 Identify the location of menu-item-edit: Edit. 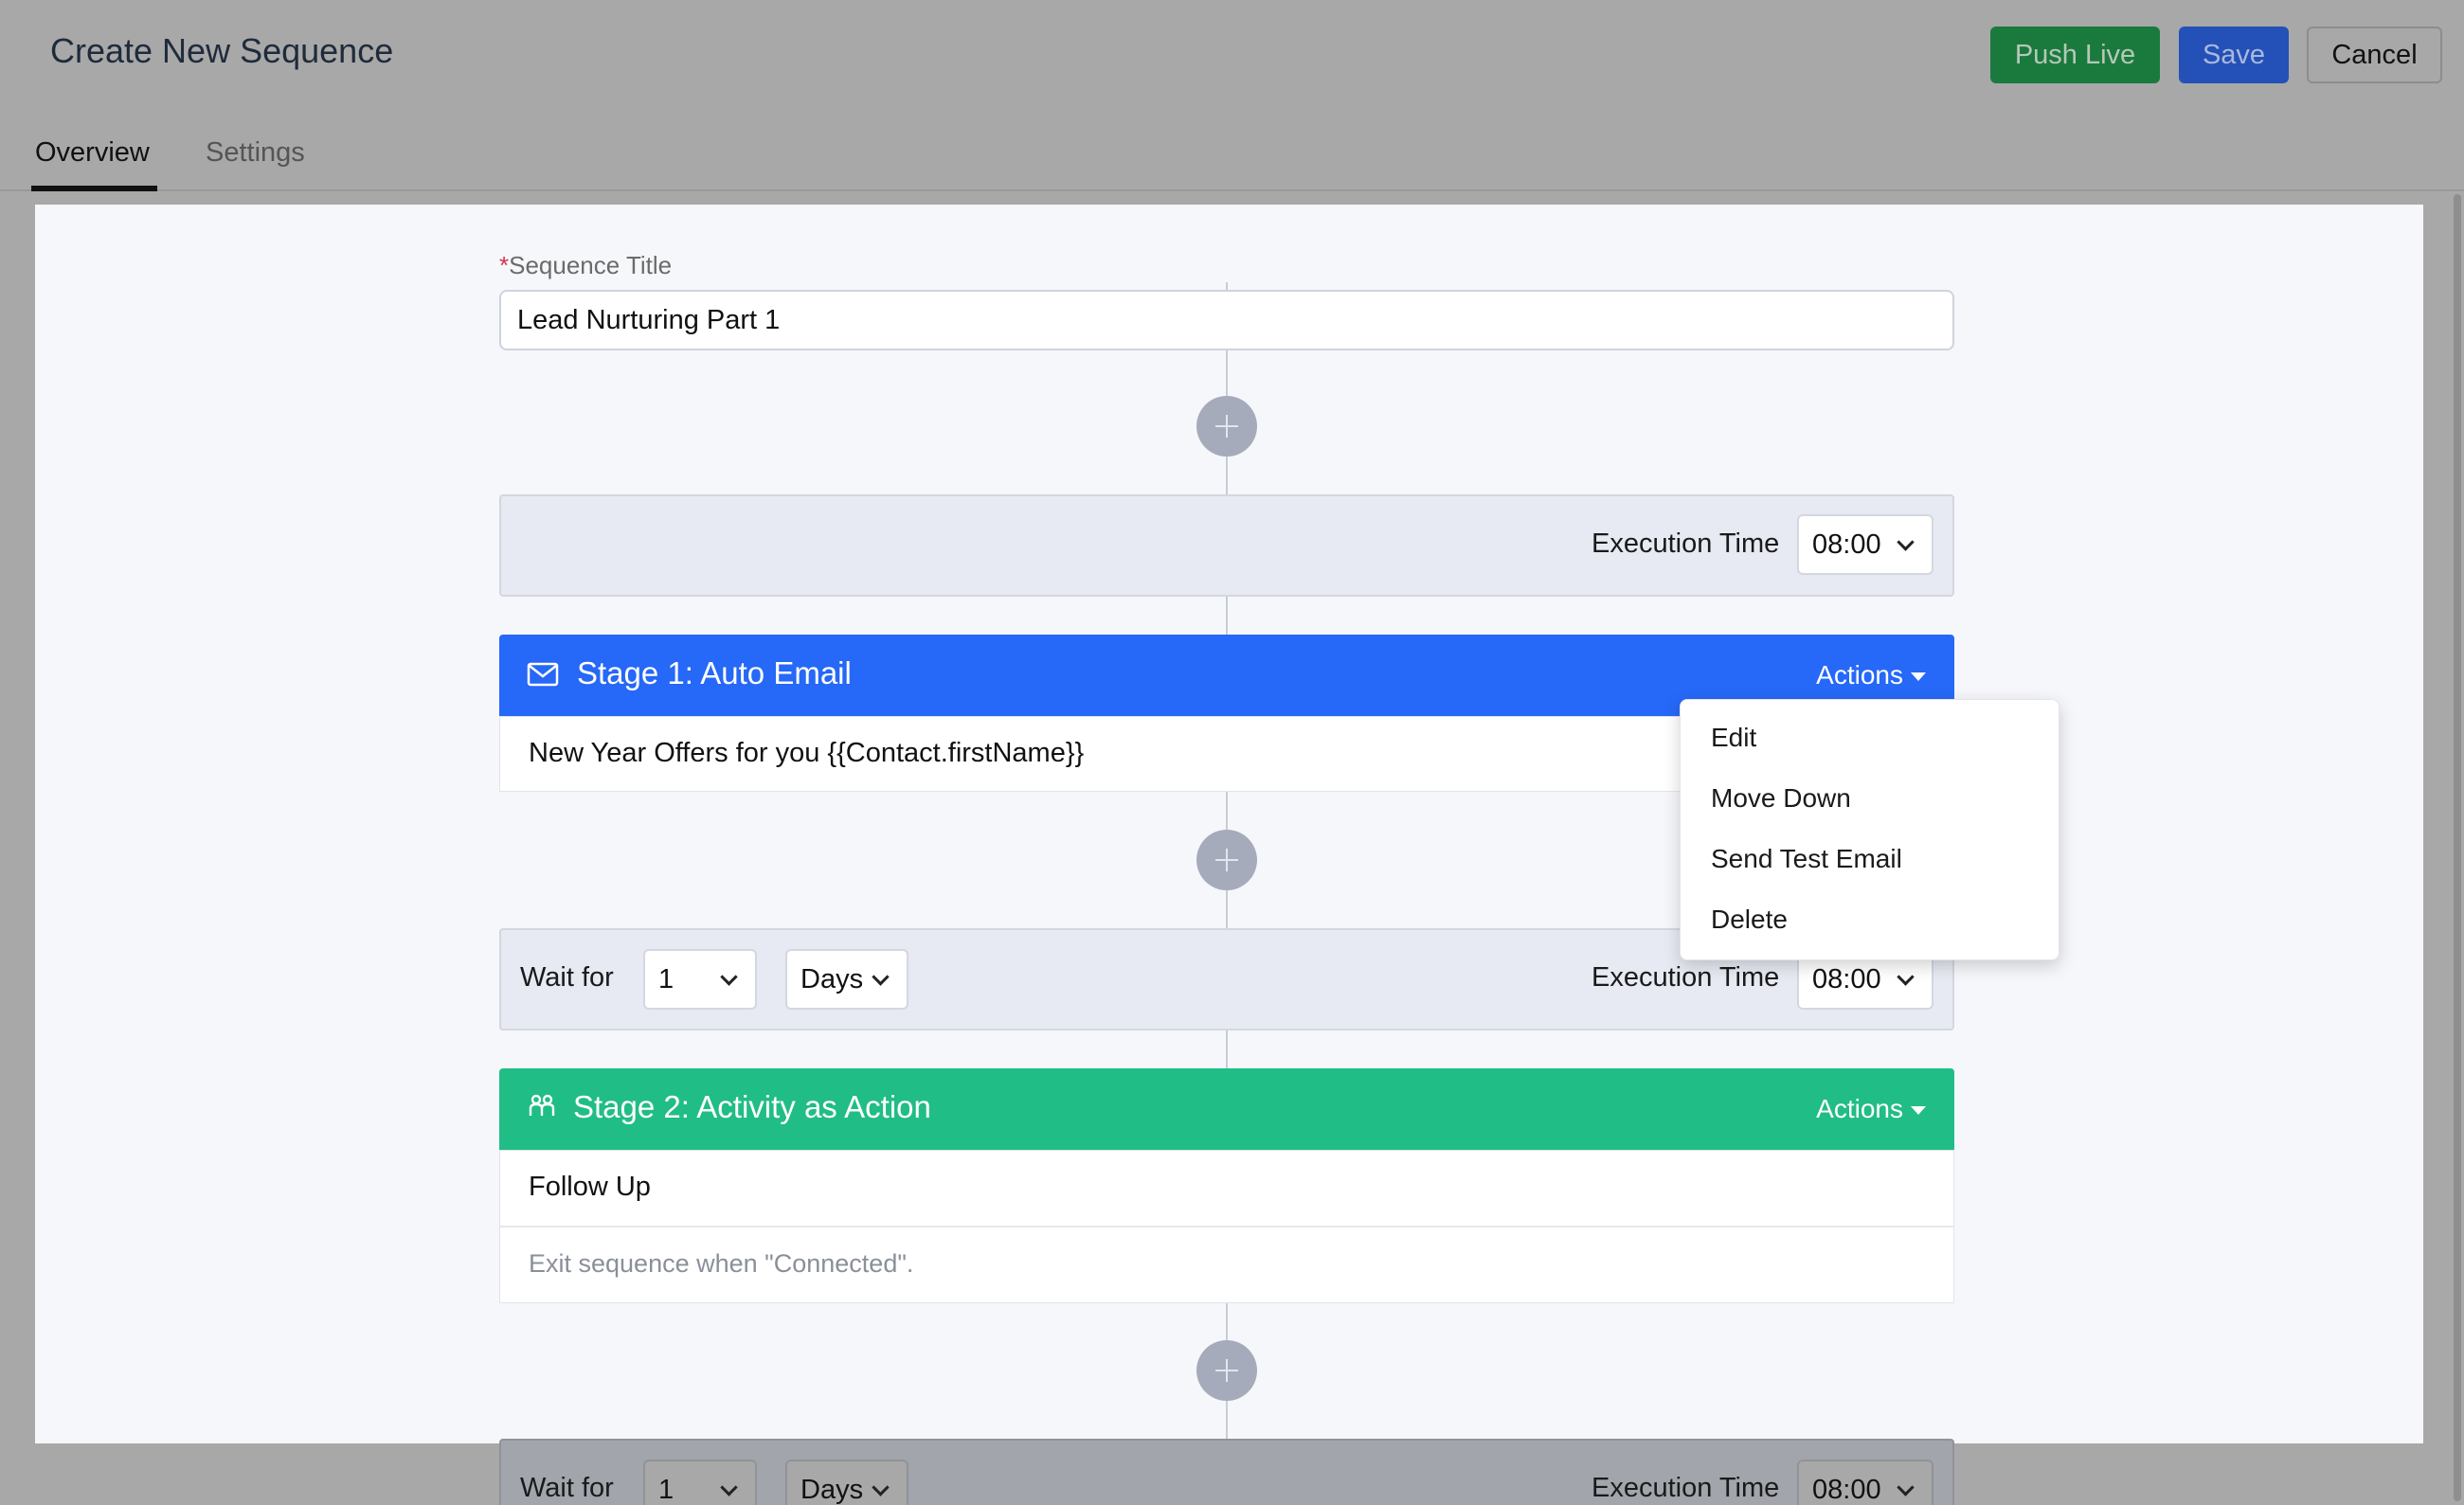
(1733, 738).